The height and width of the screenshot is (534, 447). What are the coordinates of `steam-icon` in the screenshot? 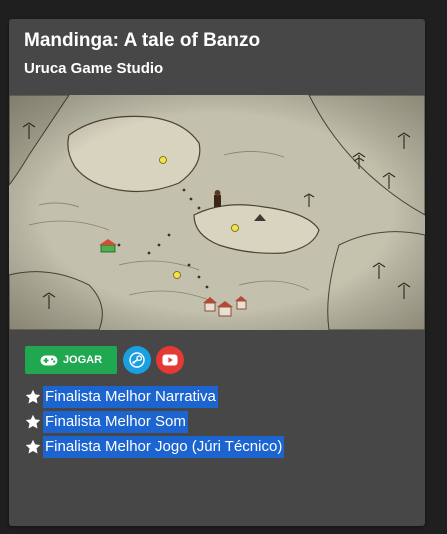 It's located at (137, 360).